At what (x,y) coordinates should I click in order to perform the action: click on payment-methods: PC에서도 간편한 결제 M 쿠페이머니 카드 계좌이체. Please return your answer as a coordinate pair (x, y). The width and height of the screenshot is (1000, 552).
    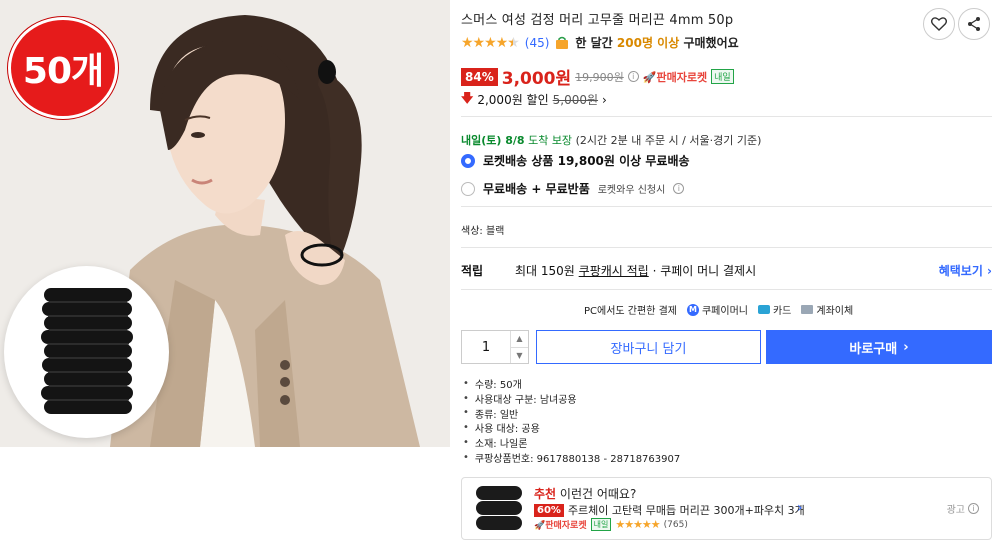
    Looking at the image, I should click on (718, 309).